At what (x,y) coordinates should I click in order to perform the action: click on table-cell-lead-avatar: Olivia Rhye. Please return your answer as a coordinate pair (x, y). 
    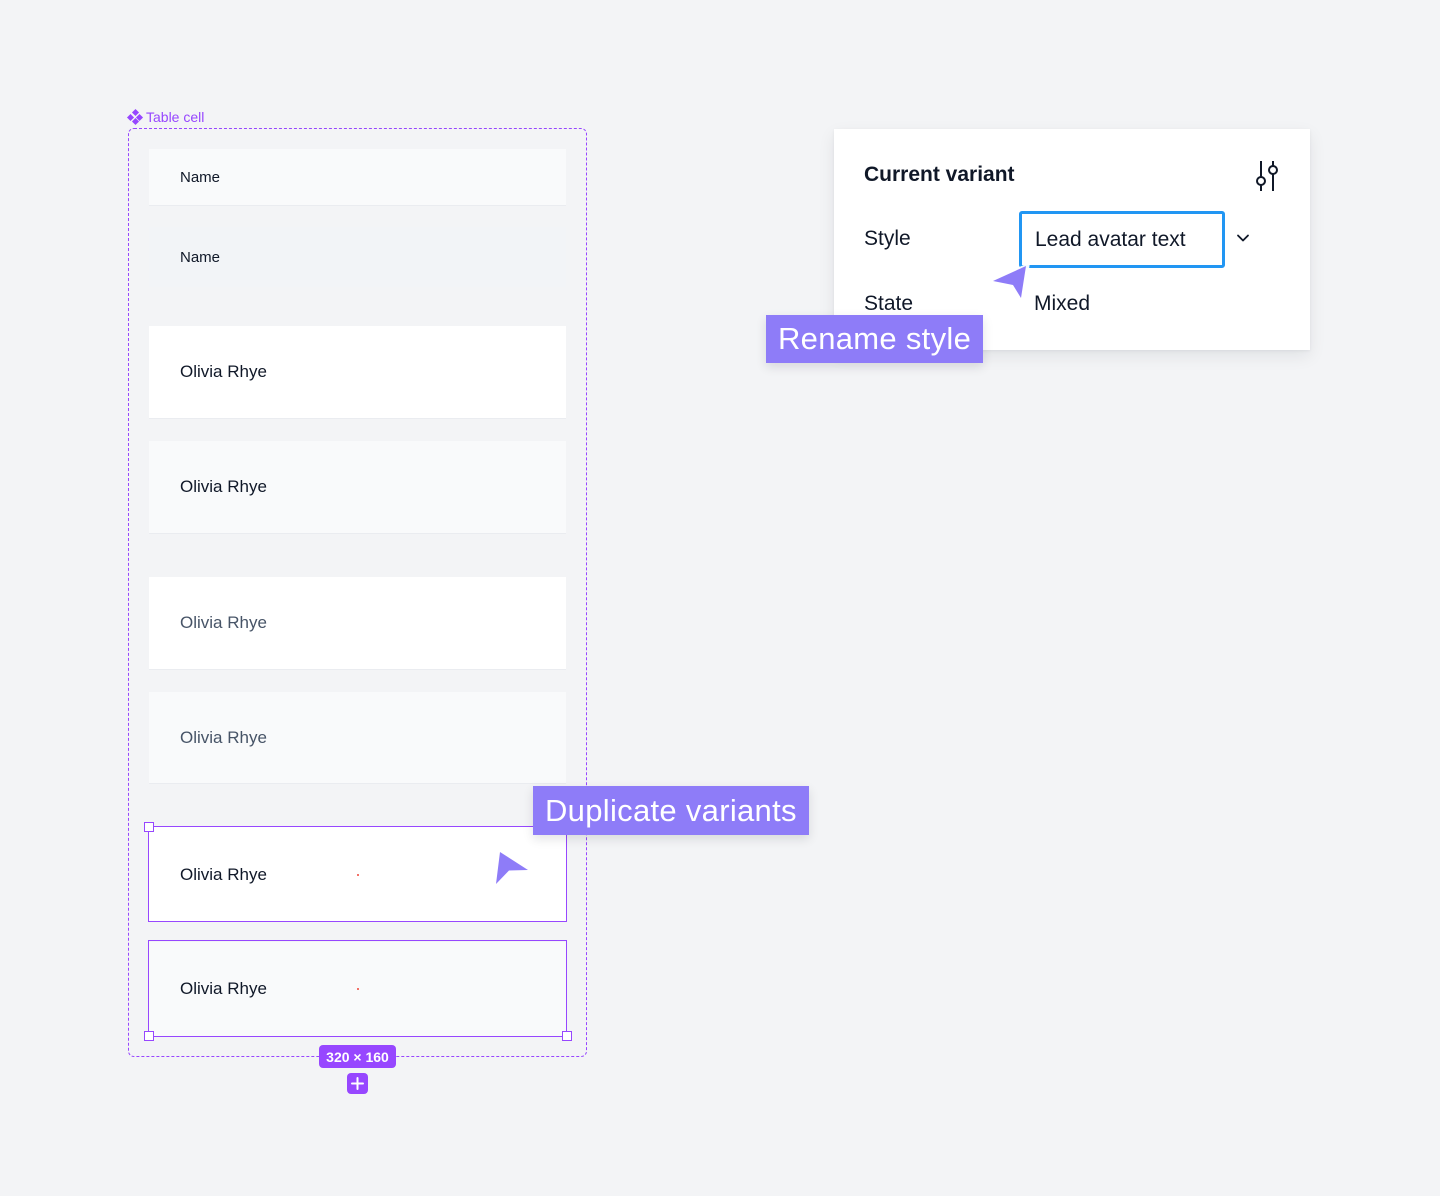
    Looking at the image, I should click on (357, 372).